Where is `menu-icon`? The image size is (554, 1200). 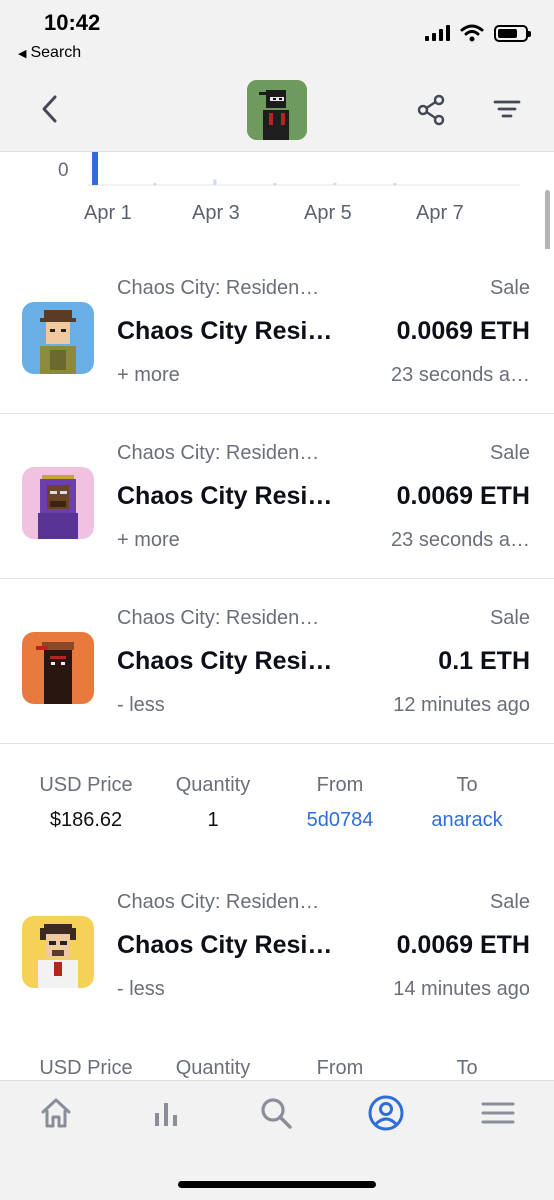
menu-icon is located at coordinates (498, 1113).